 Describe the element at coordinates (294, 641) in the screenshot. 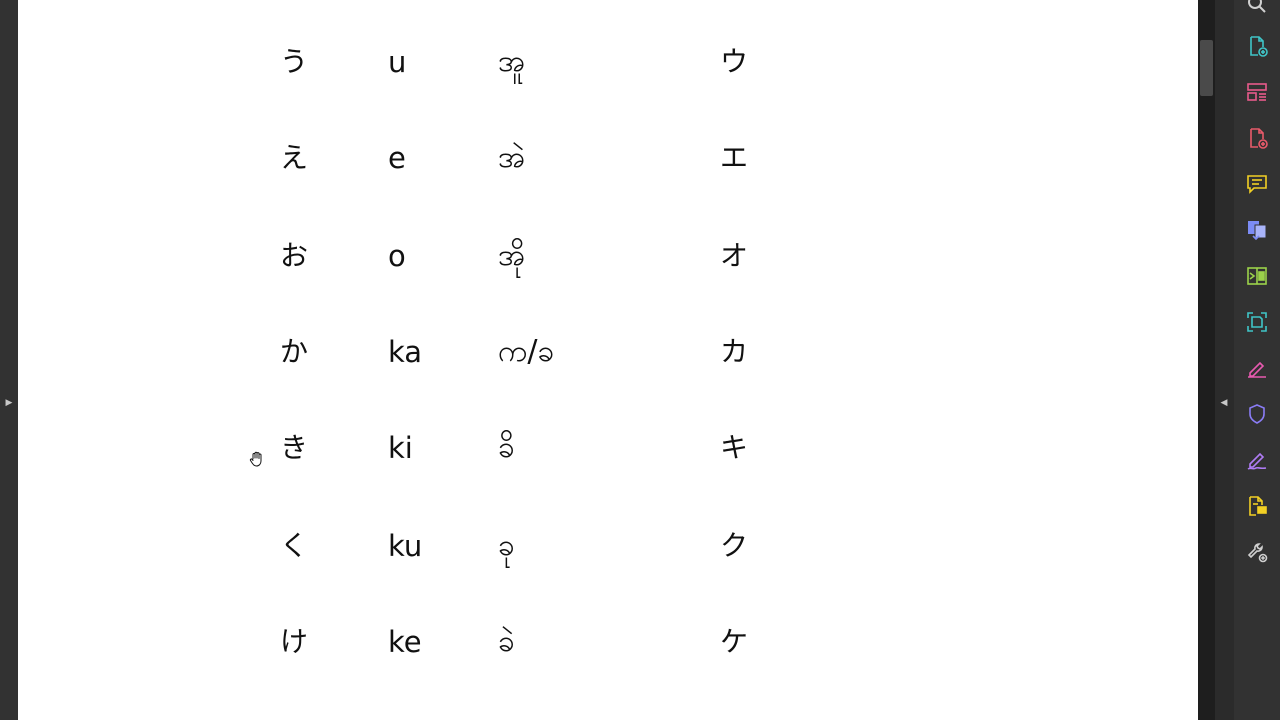

I see `hiragana-cell: け` at that location.